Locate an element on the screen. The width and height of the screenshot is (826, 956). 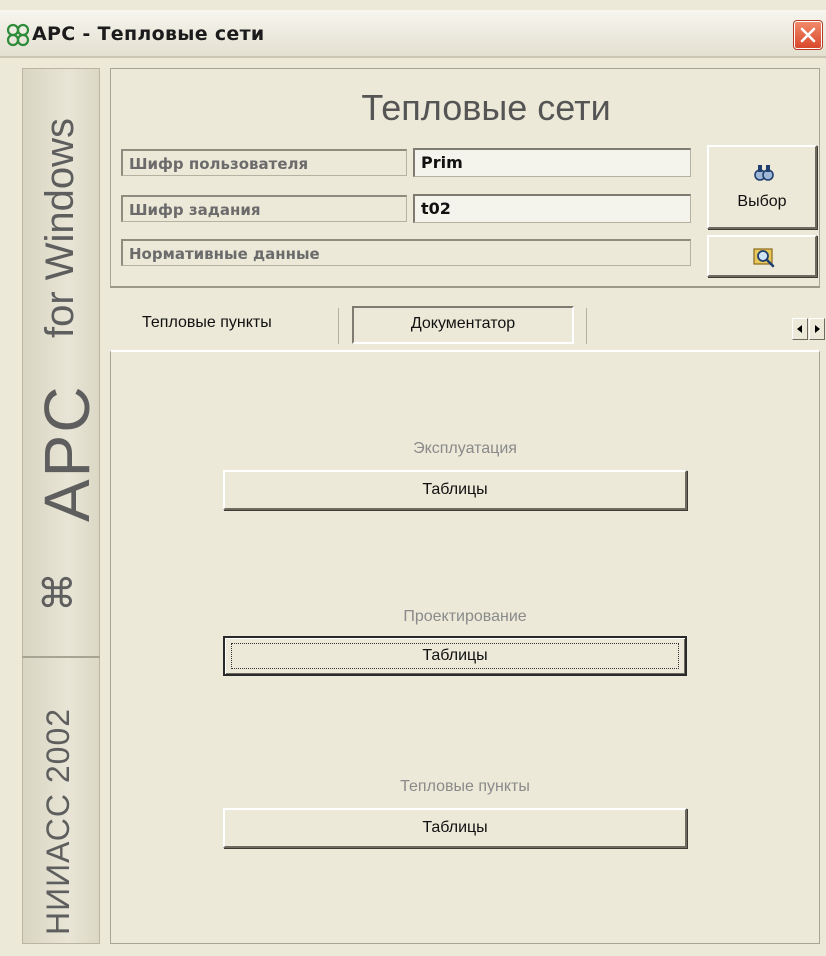
tab-documentator: Документатор is located at coordinates (463, 325).